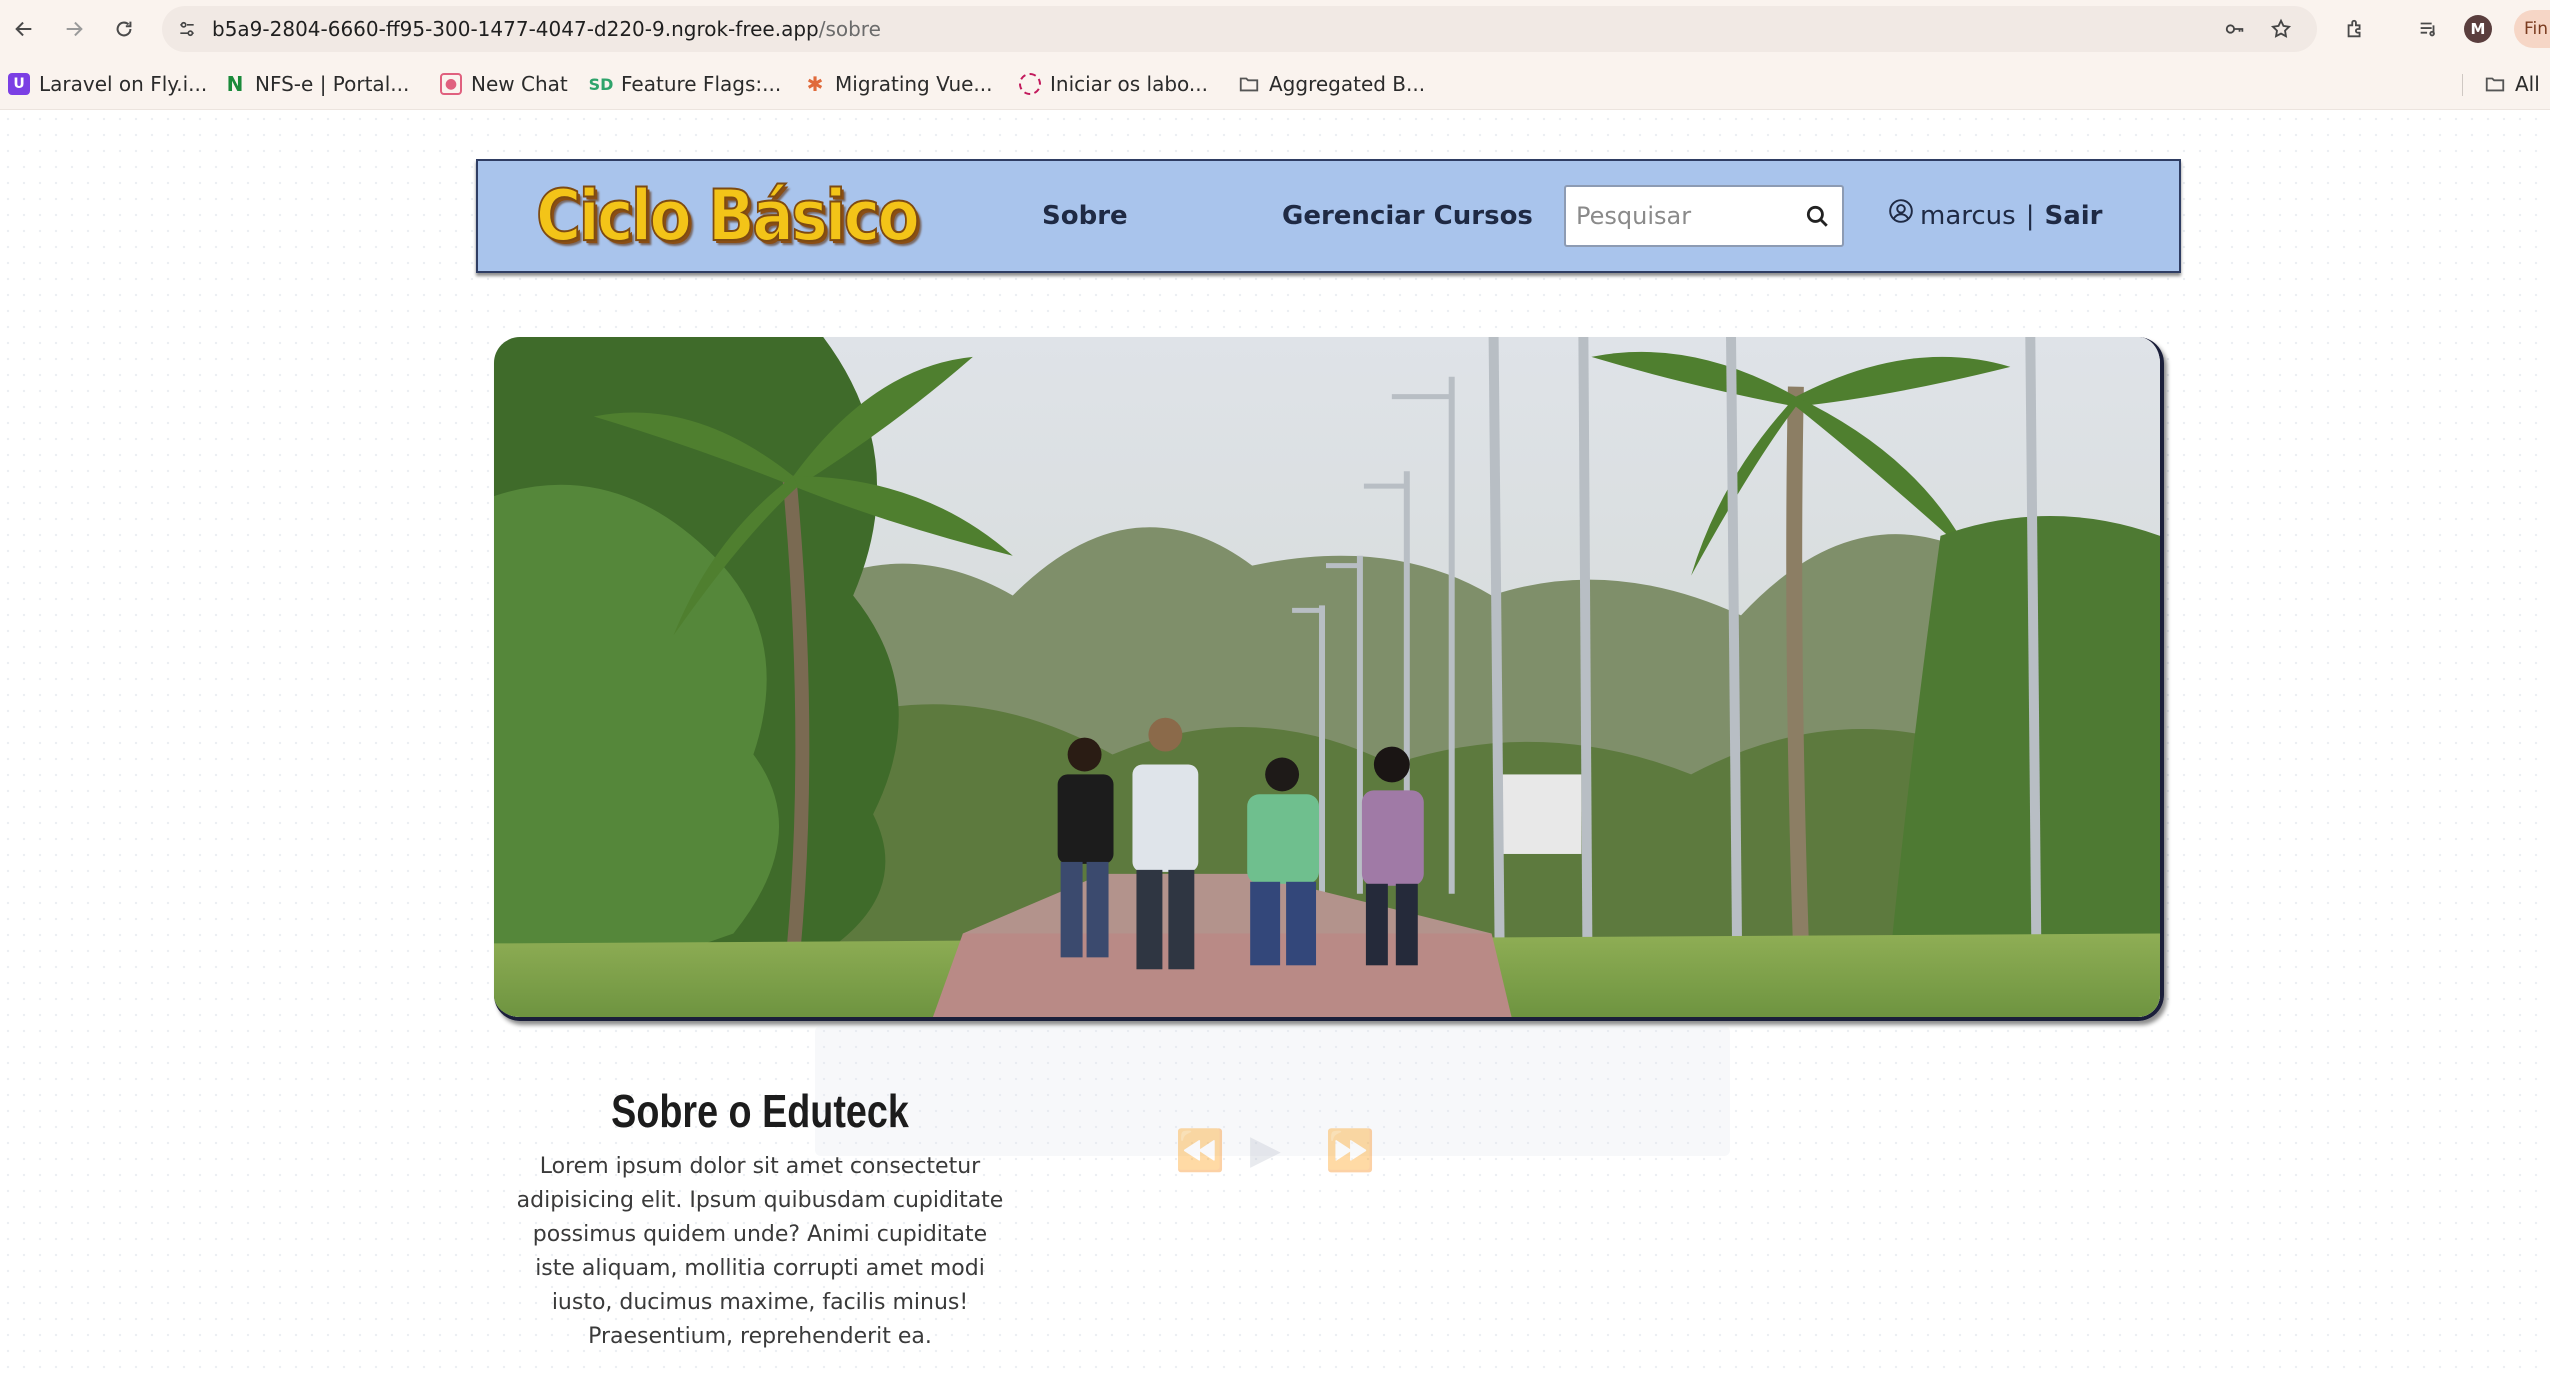  I want to click on bookmark-label: All, so click(2527, 84).